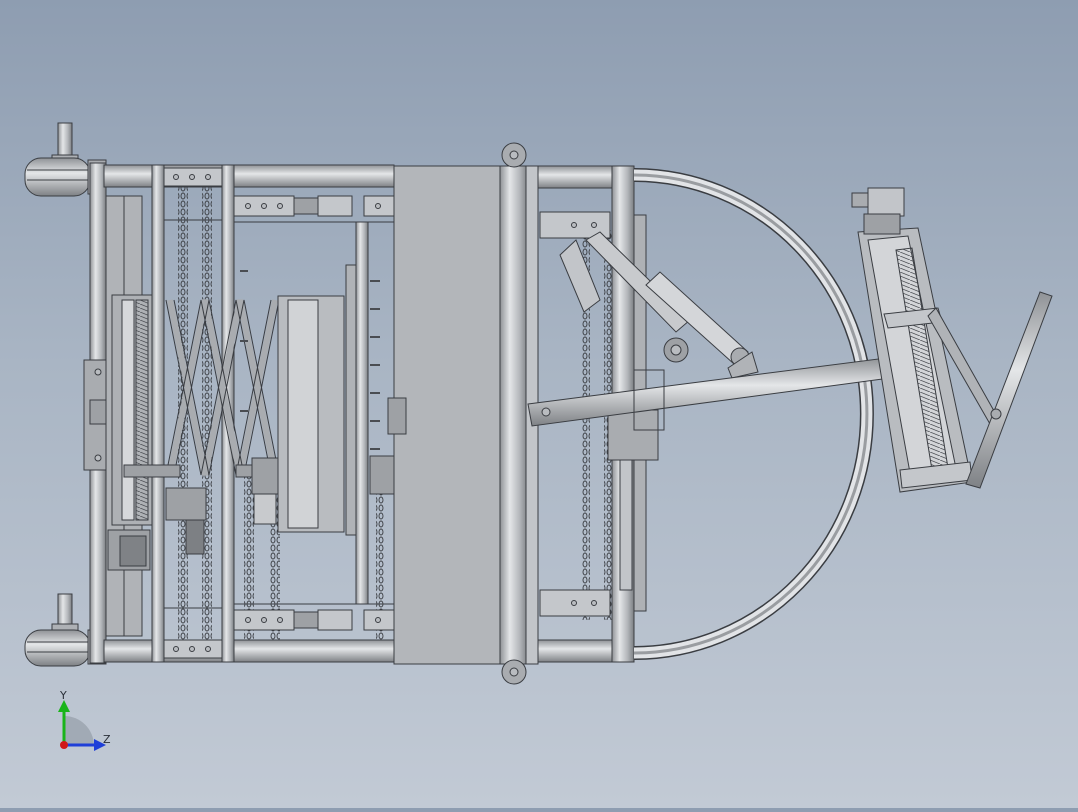 This screenshot has width=1078, height=812. I want to click on coordinate-triad: Y Z, so click(84, 720).